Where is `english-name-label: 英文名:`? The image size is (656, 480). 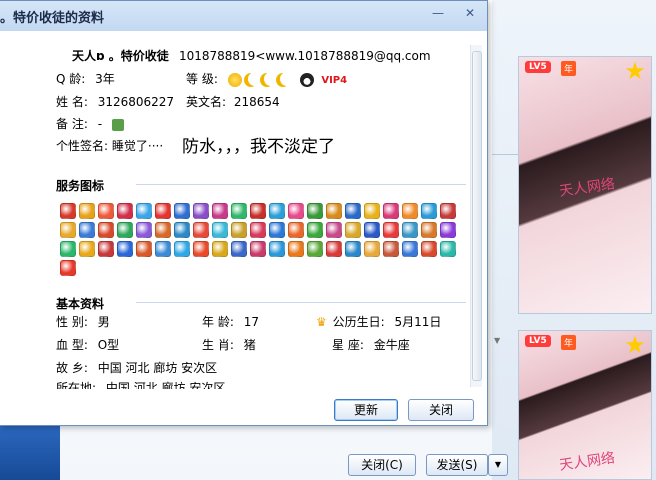
english-name-label: 英文名: is located at coordinates (206, 102).